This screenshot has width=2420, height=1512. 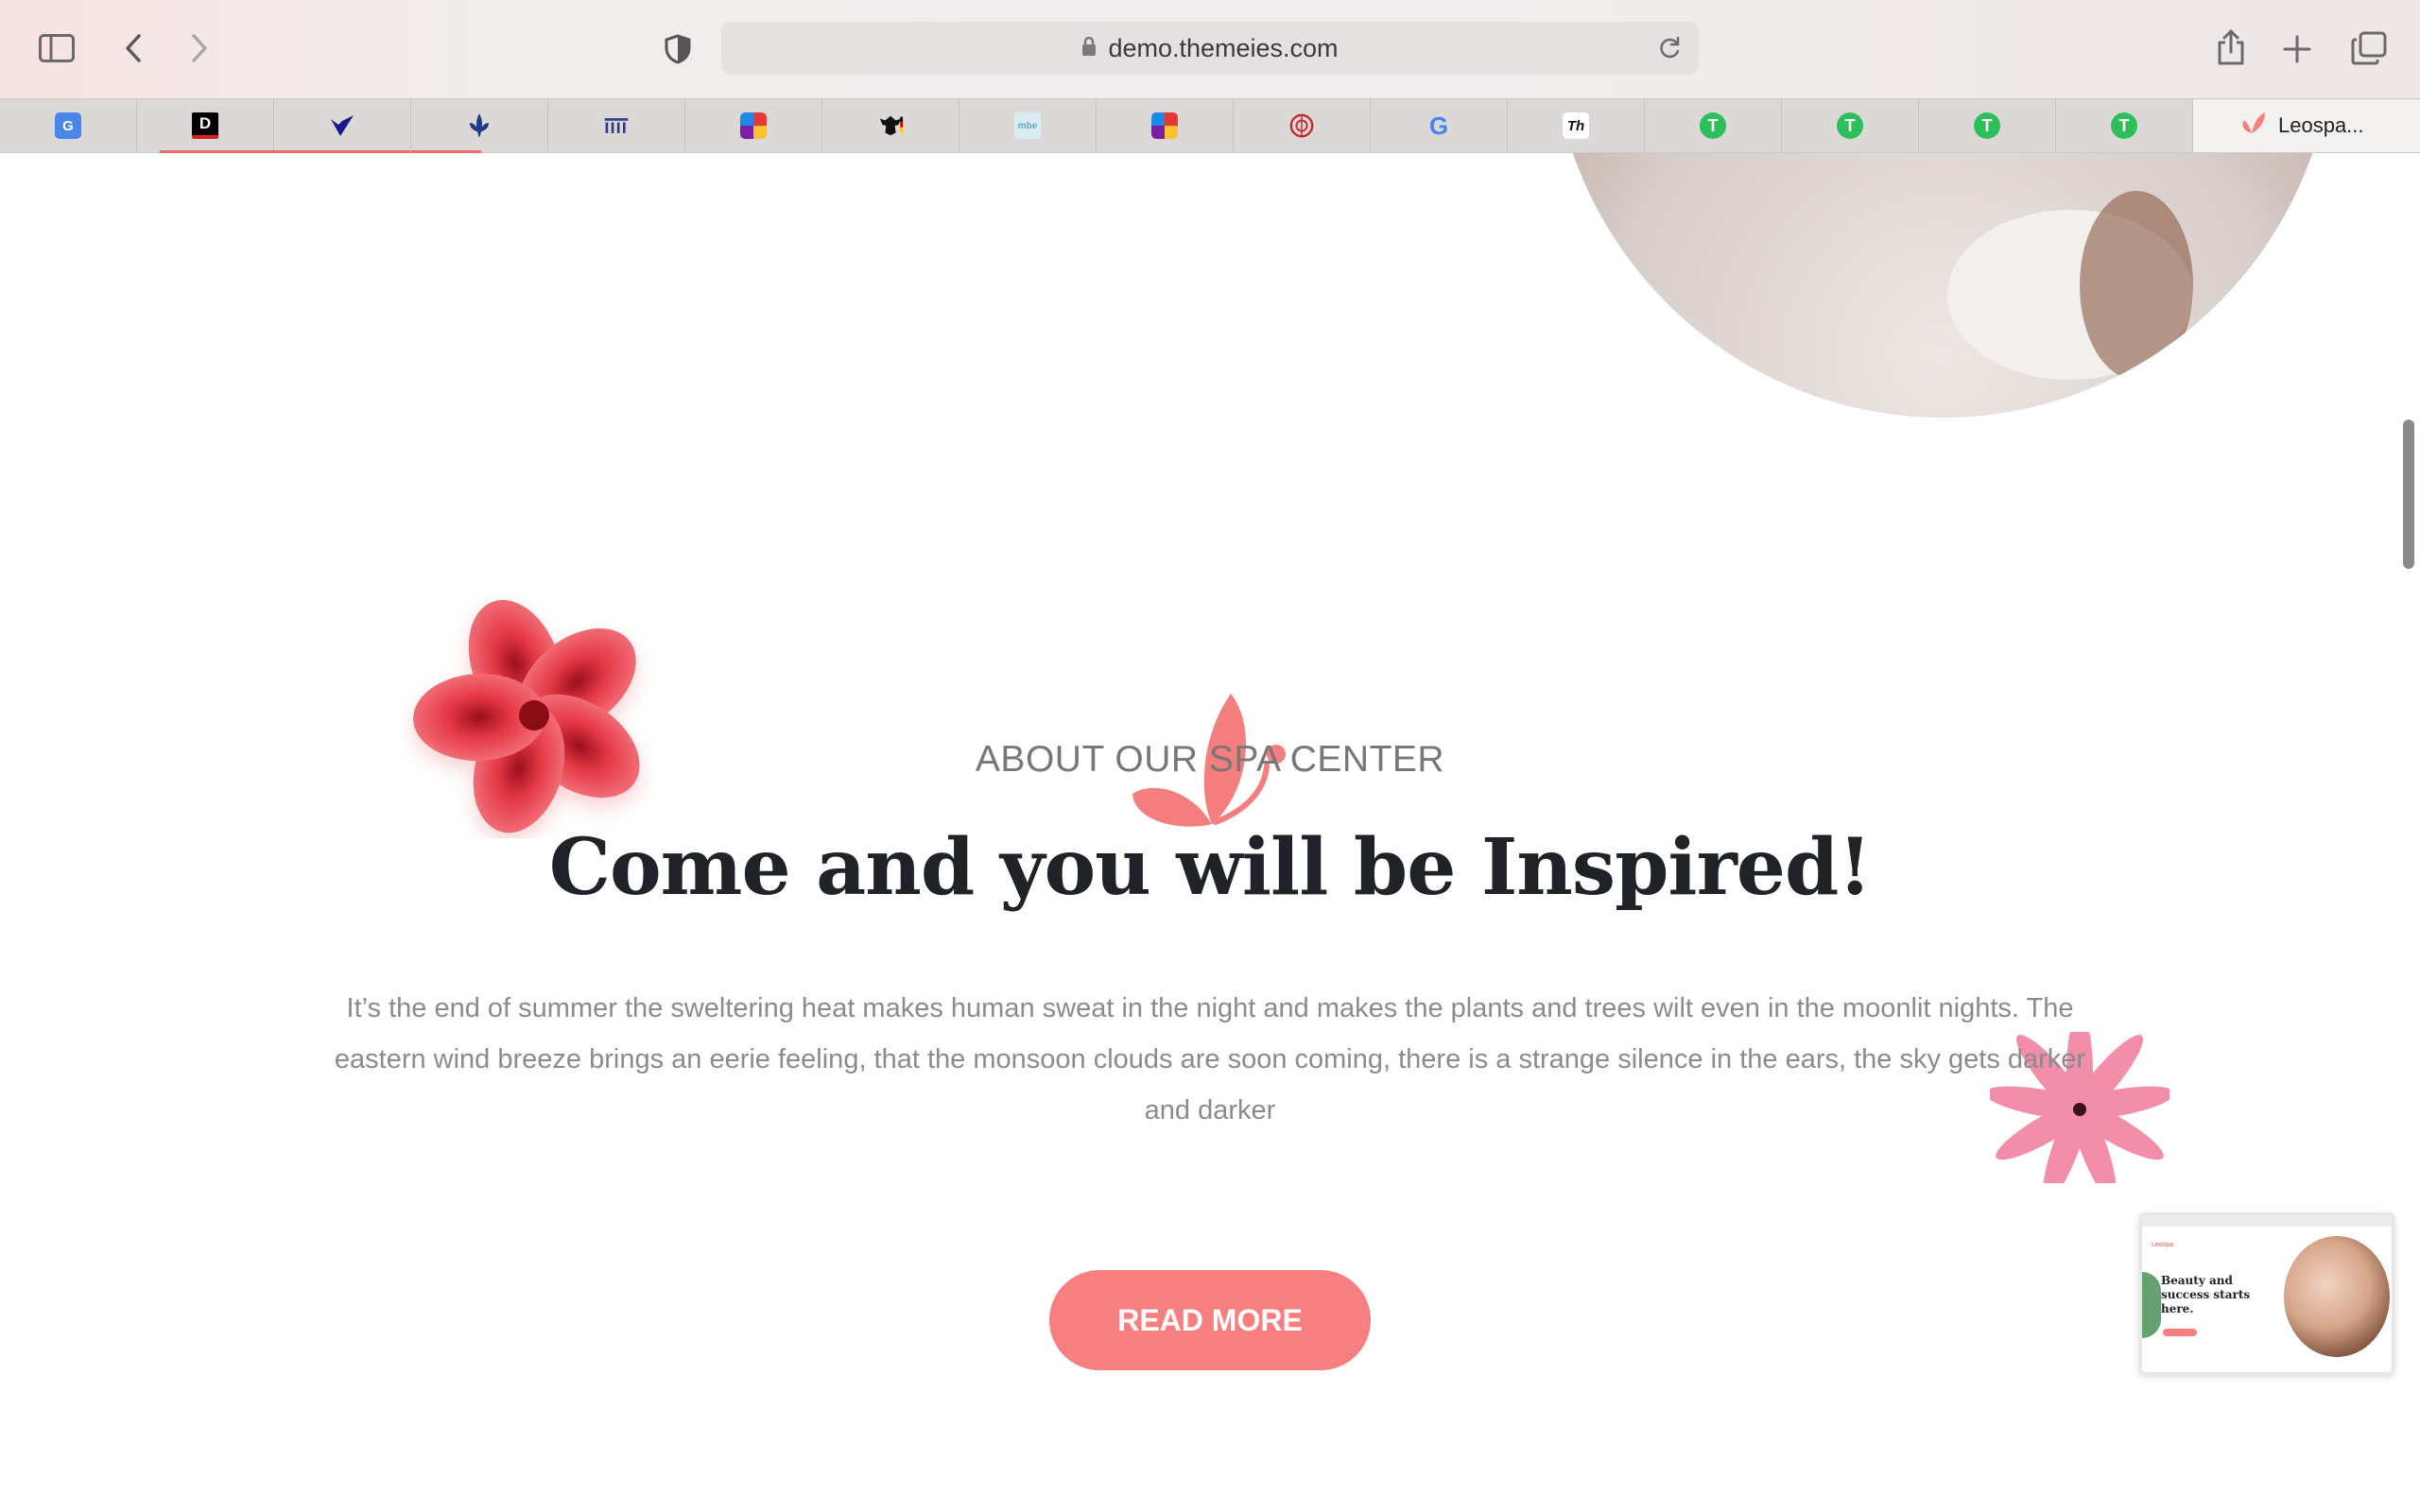 What do you see at coordinates (2408, 494) in the screenshot?
I see `page-scrollbar` at bounding box center [2408, 494].